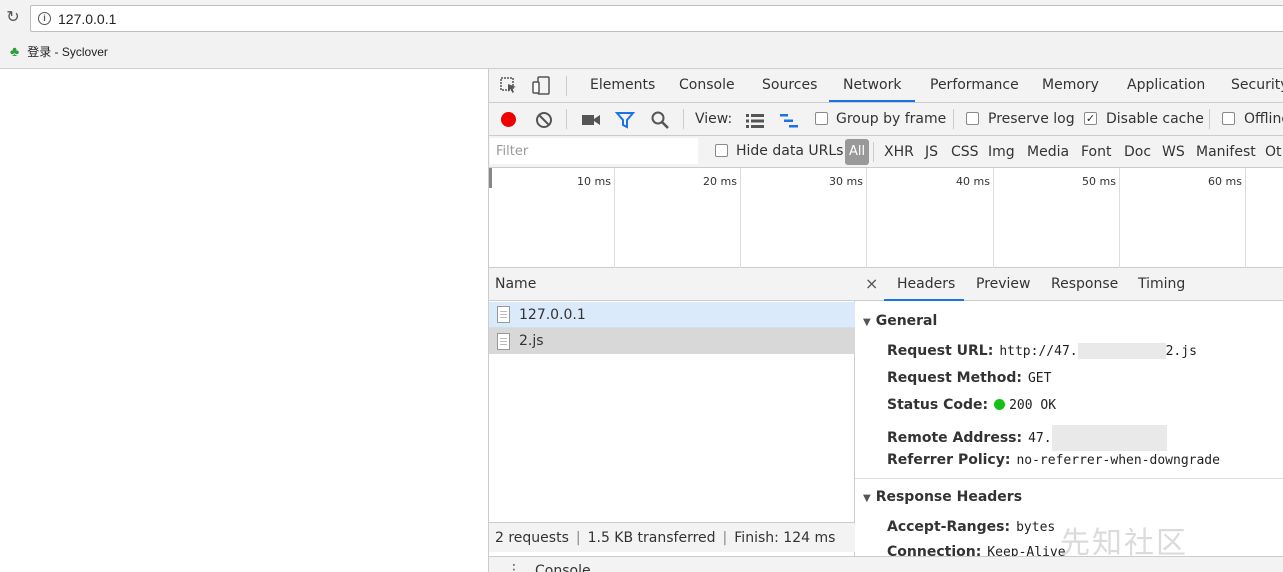  Describe the element at coordinates (651, 538) in the screenshot. I see `transferred-size: 1.5 KB transferred` at that location.